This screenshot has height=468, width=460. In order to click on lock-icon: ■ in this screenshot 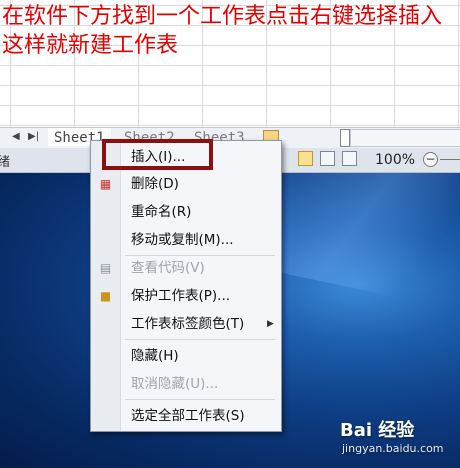, I will do `click(105, 296)`.